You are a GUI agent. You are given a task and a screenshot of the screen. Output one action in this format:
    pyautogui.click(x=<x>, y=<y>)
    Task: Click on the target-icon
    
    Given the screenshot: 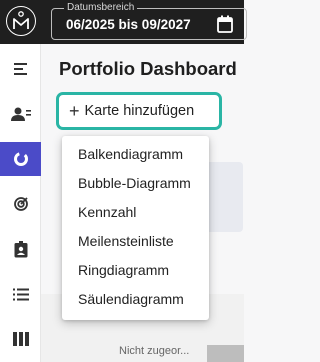 What is the action you would take?
    pyautogui.click(x=20, y=204)
    